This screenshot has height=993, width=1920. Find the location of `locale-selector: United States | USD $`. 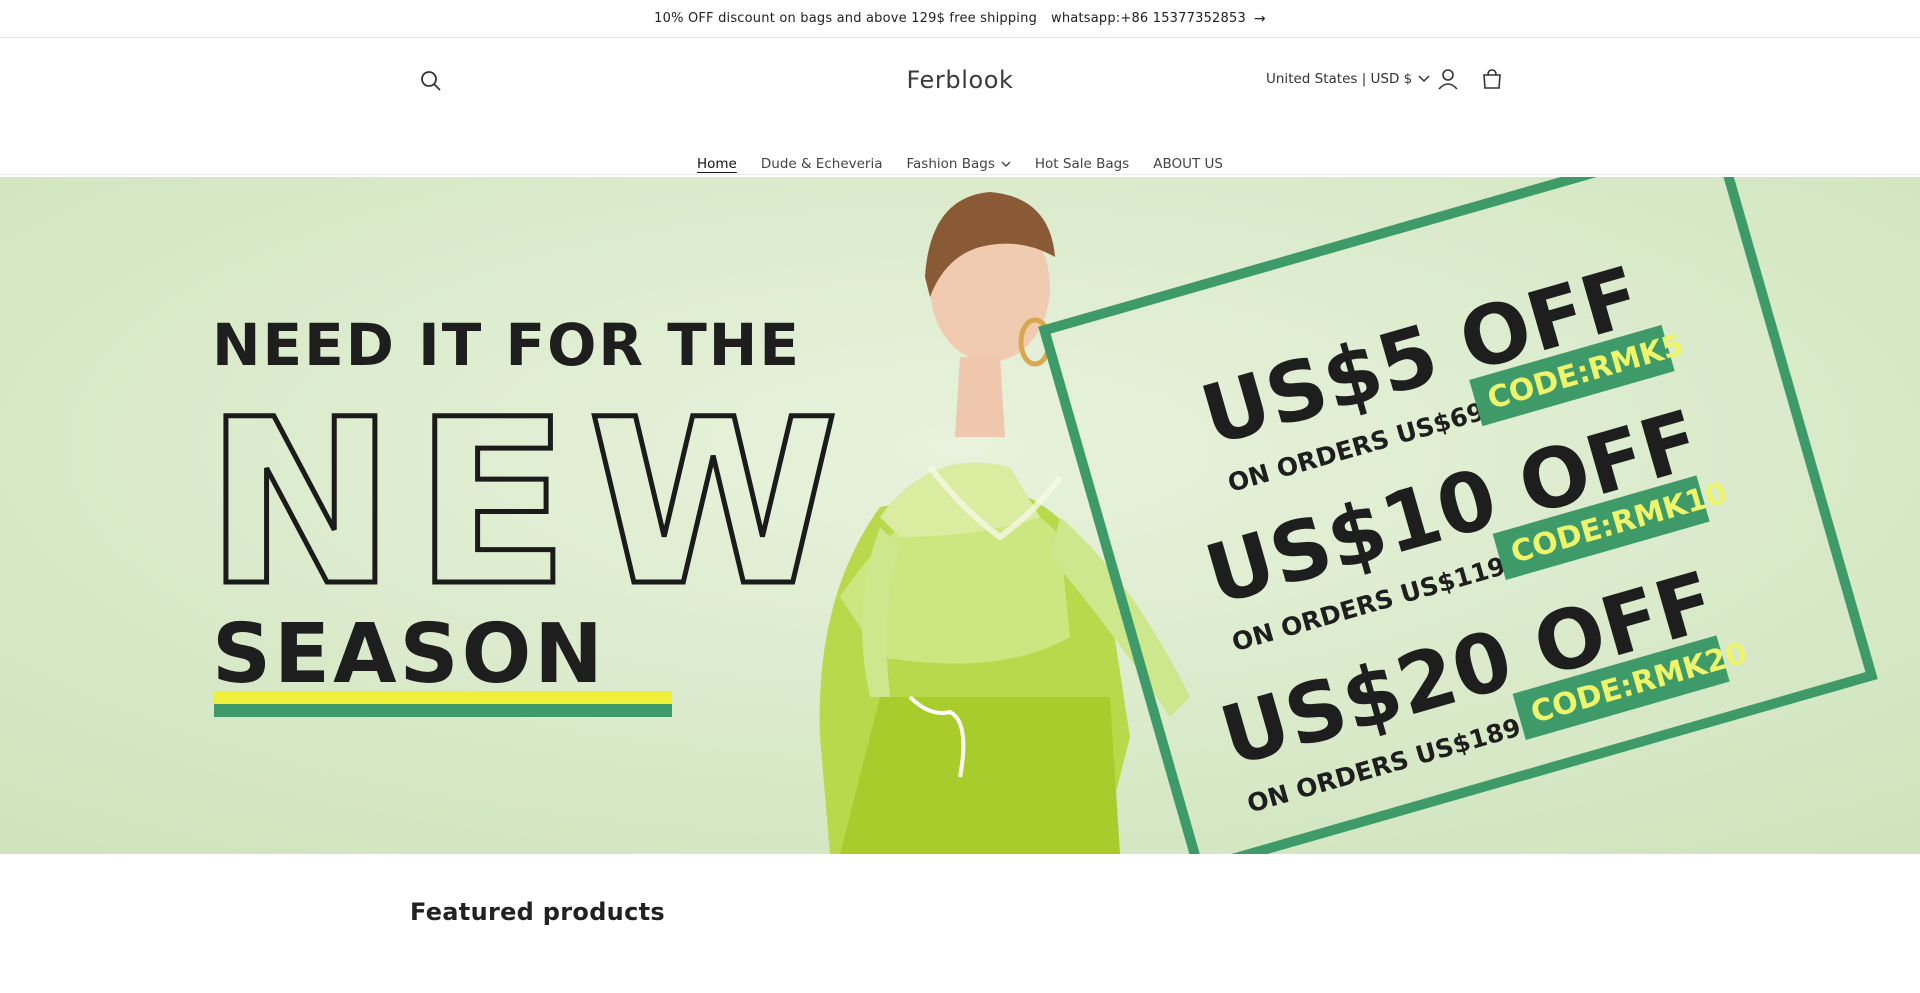

locale-selector: United States | USD $ is located at coordinates (1348, 79).